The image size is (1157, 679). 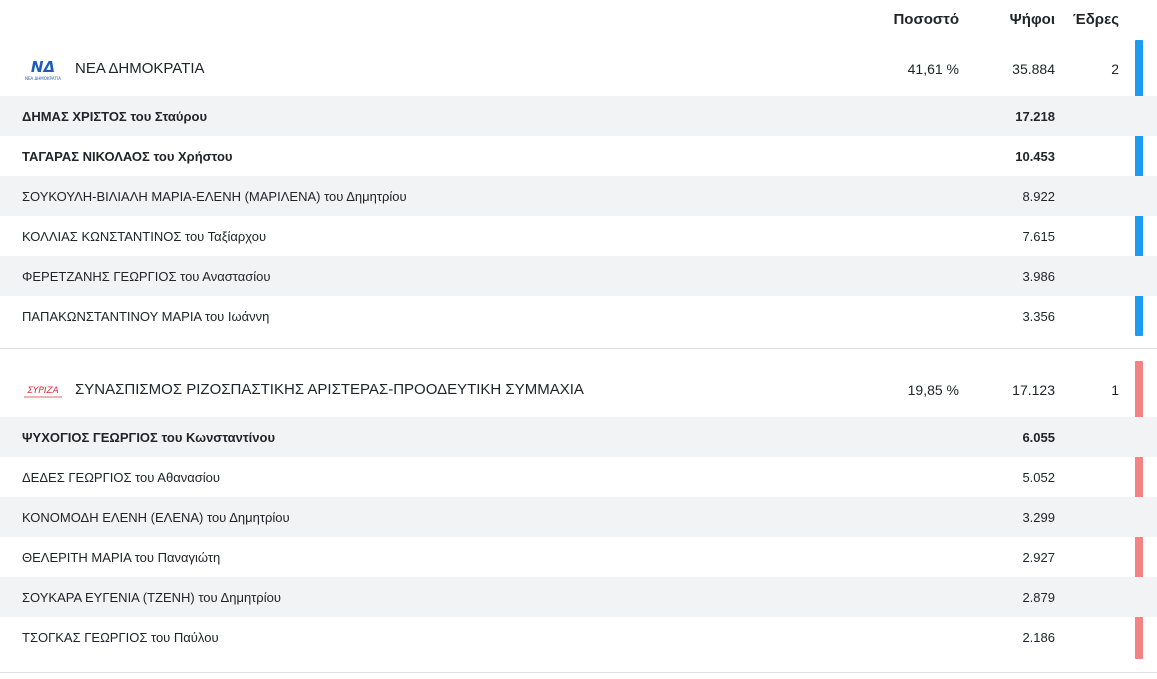 What do you see at coordinates (146, 316) in the screenshot?
I see `candidate-name: ΠΑΠΑΚΩΝΣΤΑΝΤΙΝΟΥ ΜΑΡΙΑ του Ιωάννη` at bounding box center [146, 316].